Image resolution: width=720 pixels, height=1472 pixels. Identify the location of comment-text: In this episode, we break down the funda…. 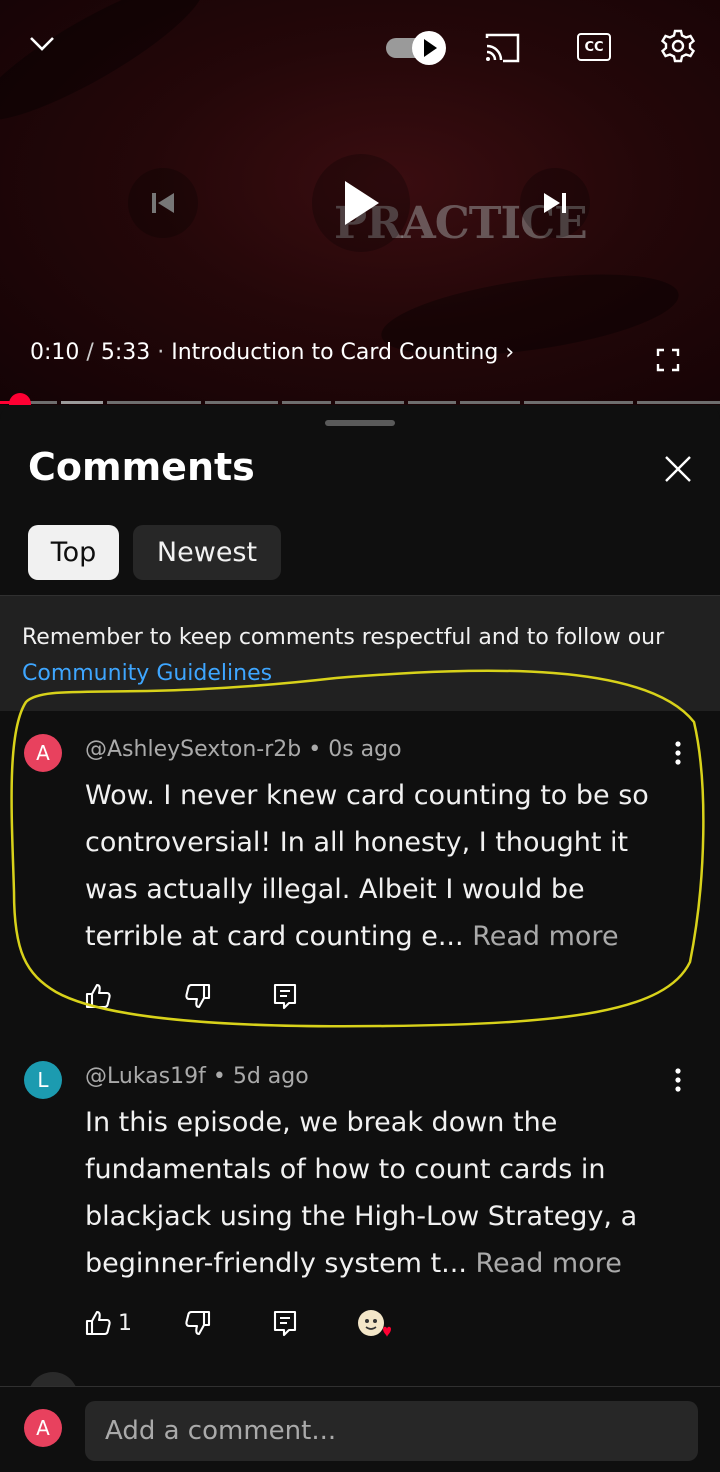
(385, 1193).